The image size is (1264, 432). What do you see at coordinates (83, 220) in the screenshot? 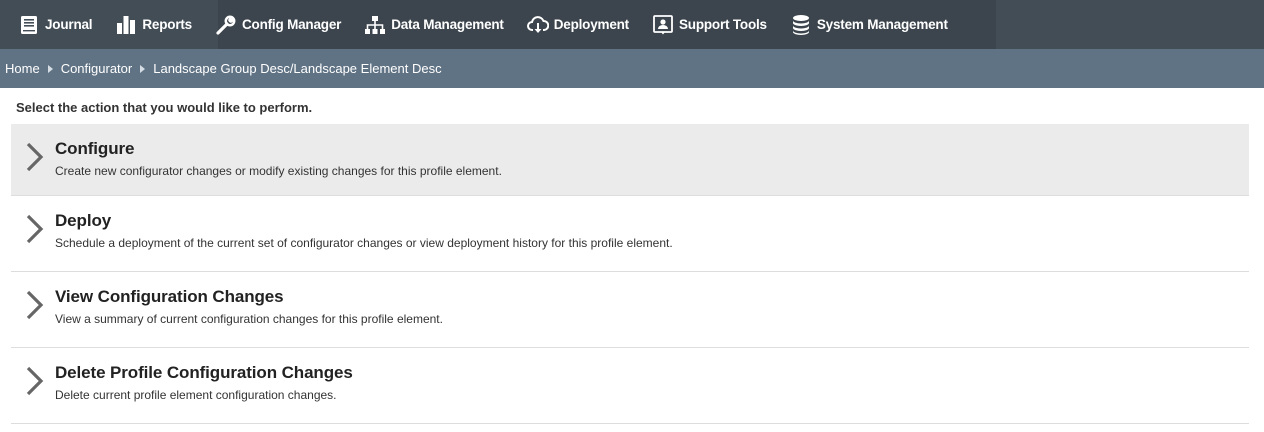
I see `action-title: Deploy` at bounding box center [83, 220].